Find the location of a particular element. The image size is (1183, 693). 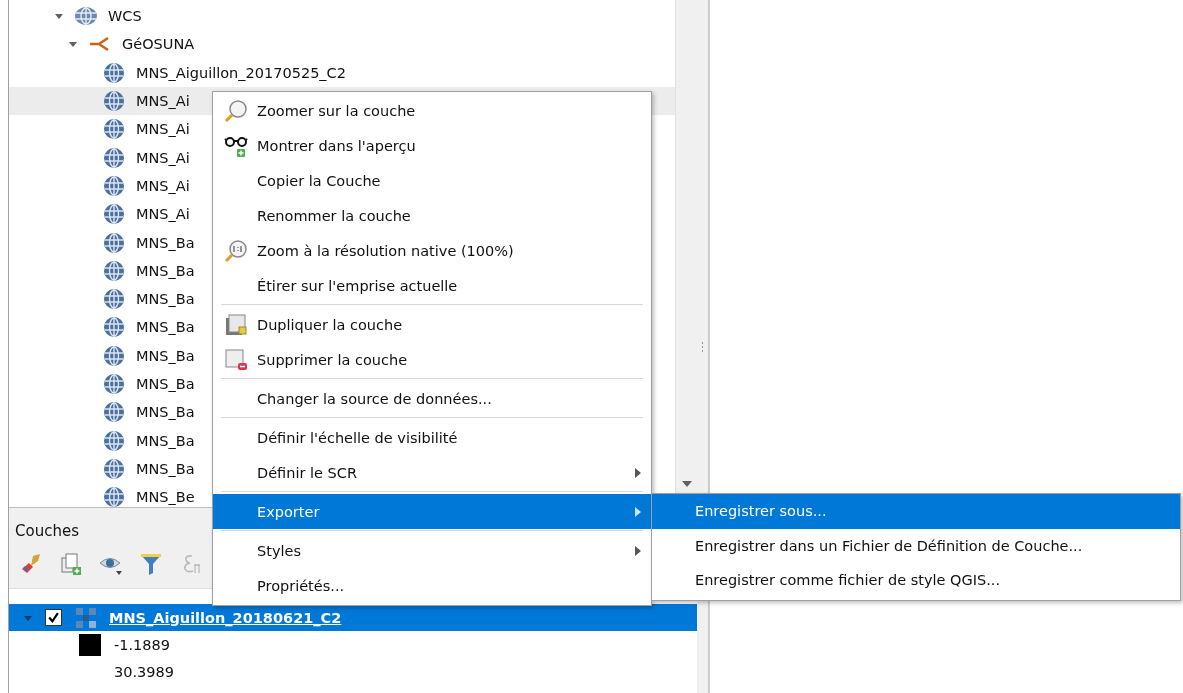

legend-value: 30.3989 is located at coordinates (144, 671).